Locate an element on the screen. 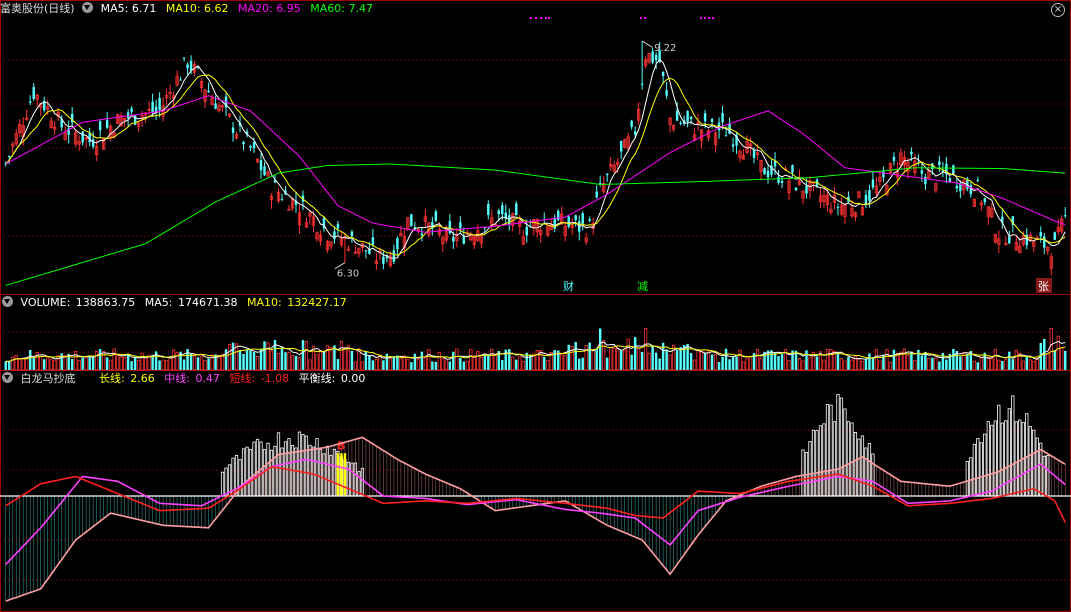 Image resolution: width=1071 pixels, height=612 pixels. balance-line-value: 0.00 is located at coordinates (353, 378).